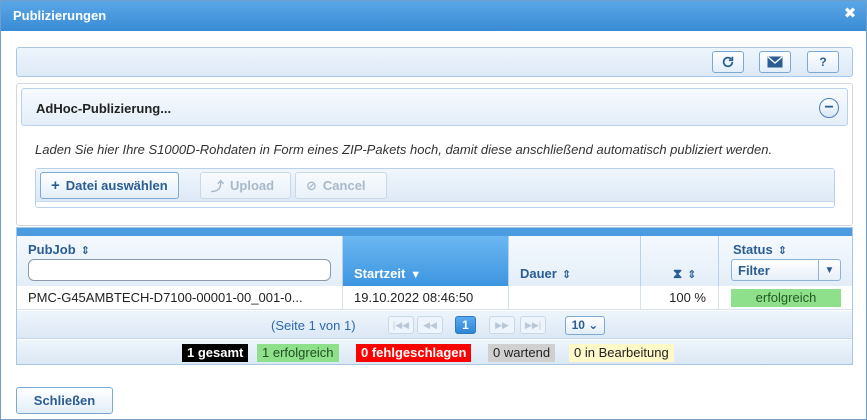  Describe the element at coordinates (434, 62) in the screenshot. I see `toolbar: ?` at that location.